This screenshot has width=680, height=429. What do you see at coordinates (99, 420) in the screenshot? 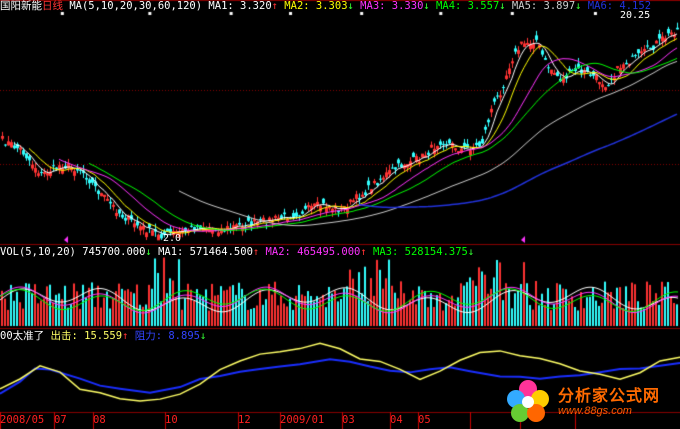
I see `x-axis-label: 08` at bounding box center [99, 420].